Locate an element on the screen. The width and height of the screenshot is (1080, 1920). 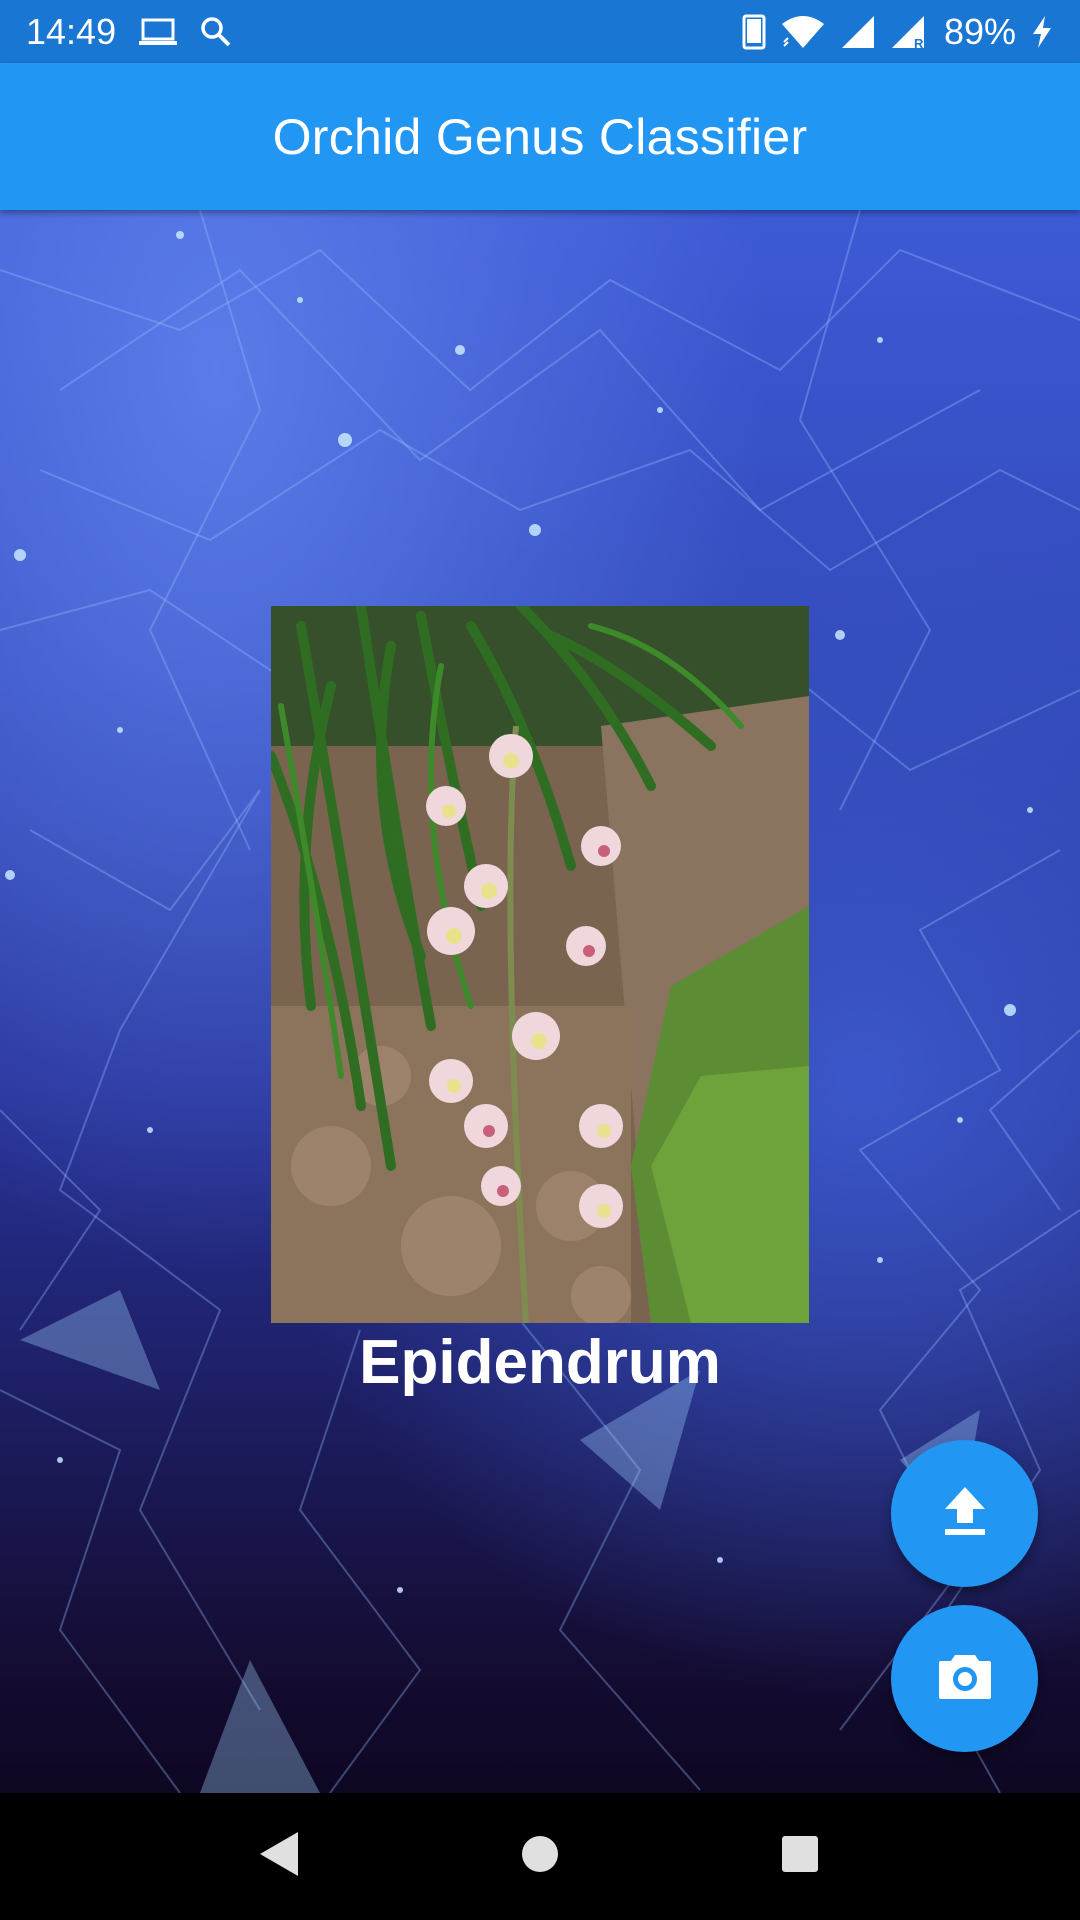
recents-button is located at coordinates (800, 1857).